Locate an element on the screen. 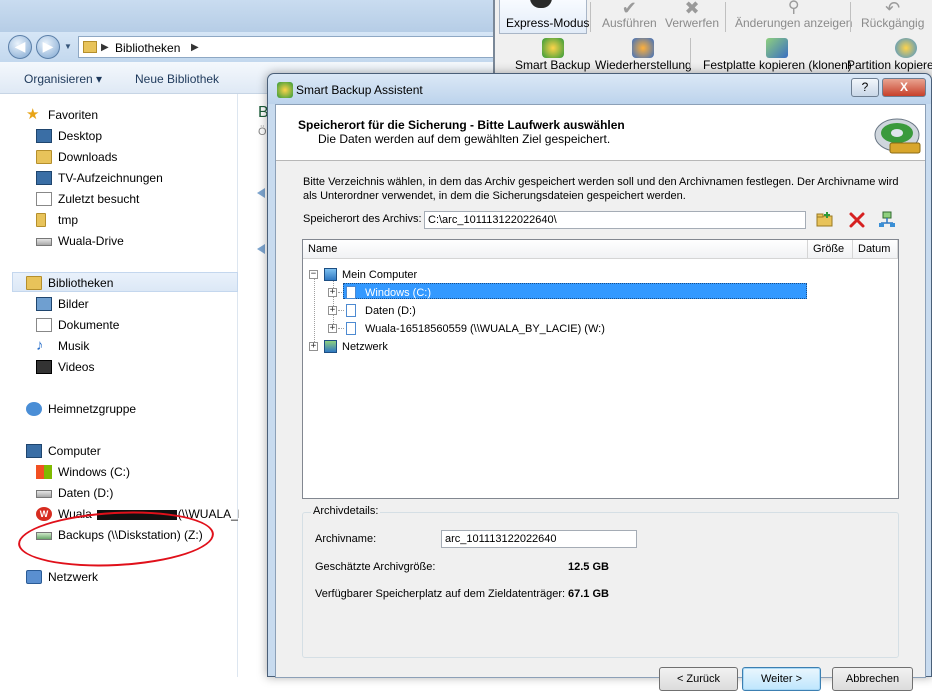  nav-item-label: tmp is located at coordinates (68, 220).